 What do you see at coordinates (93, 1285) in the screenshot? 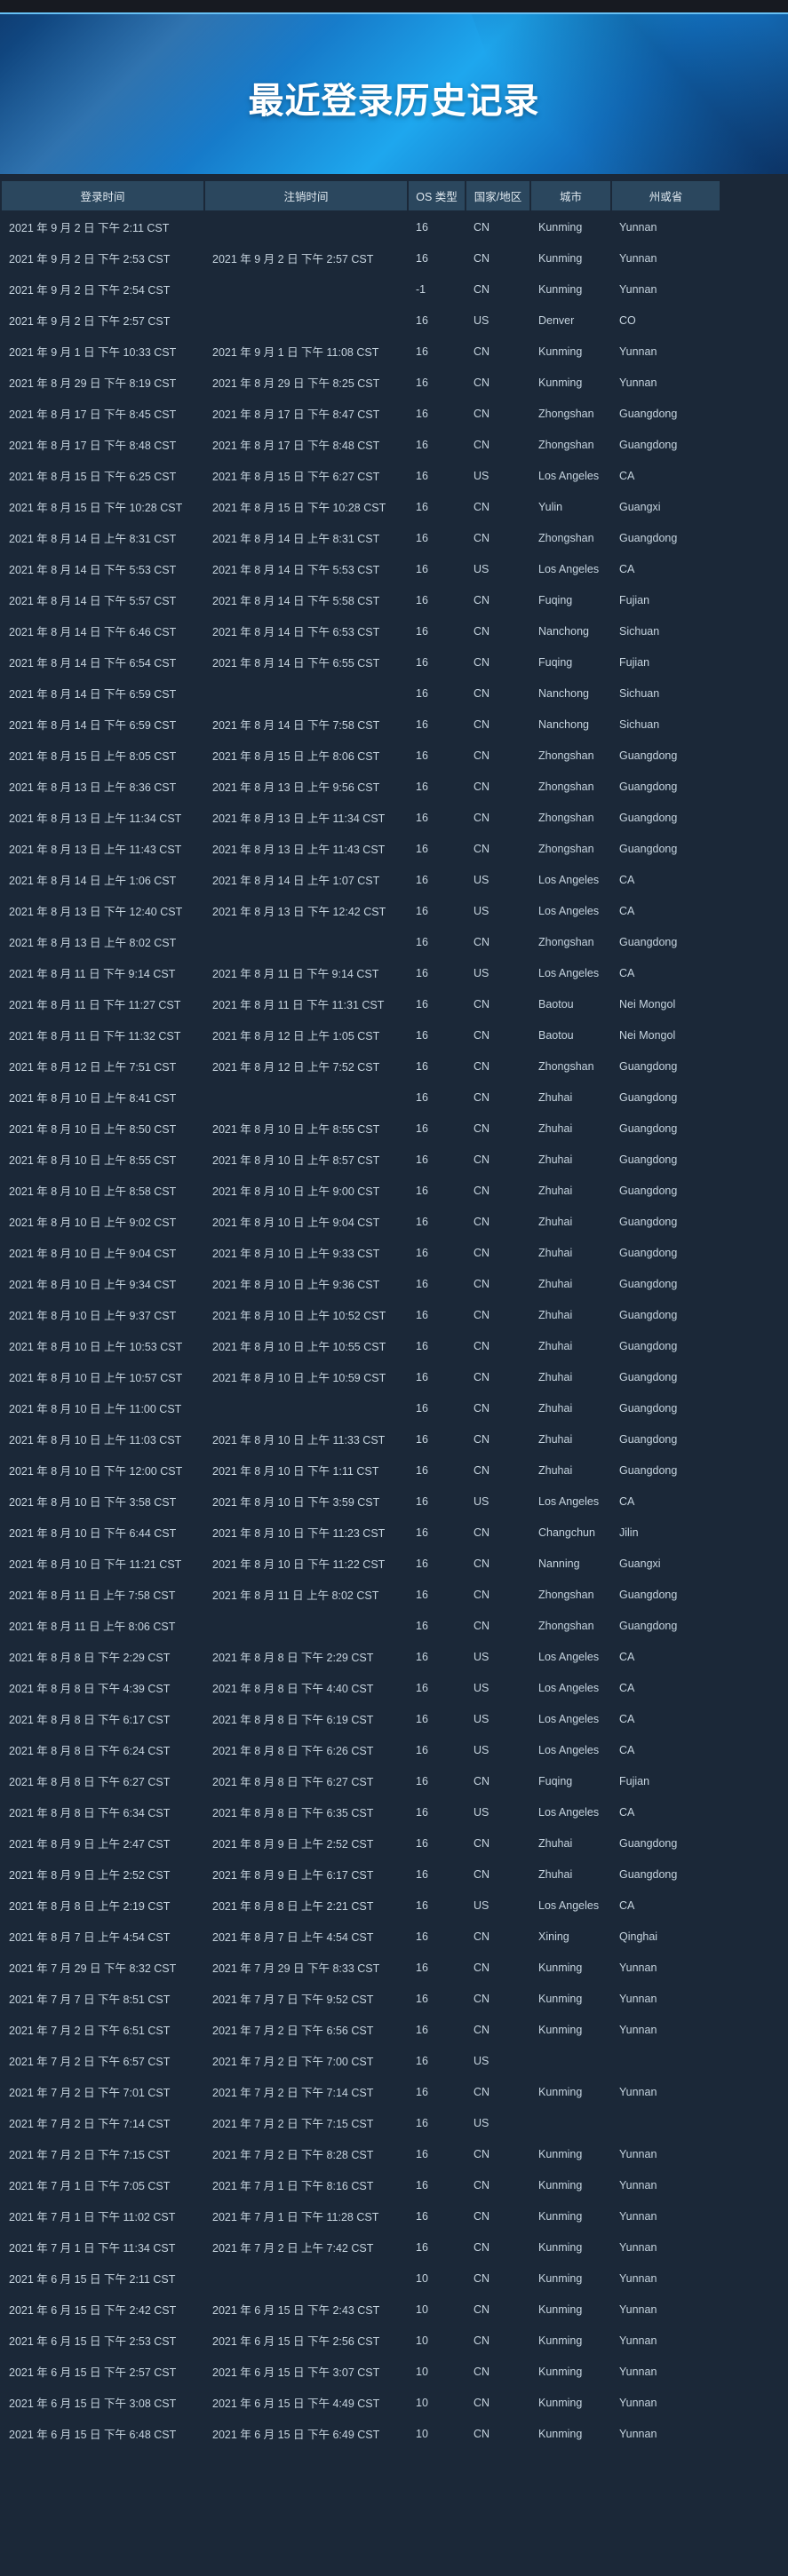
I see `login-time-cell: 2021 年 8 月 10 日 上午 9:34 CST` at bounding box center [93, 1285].